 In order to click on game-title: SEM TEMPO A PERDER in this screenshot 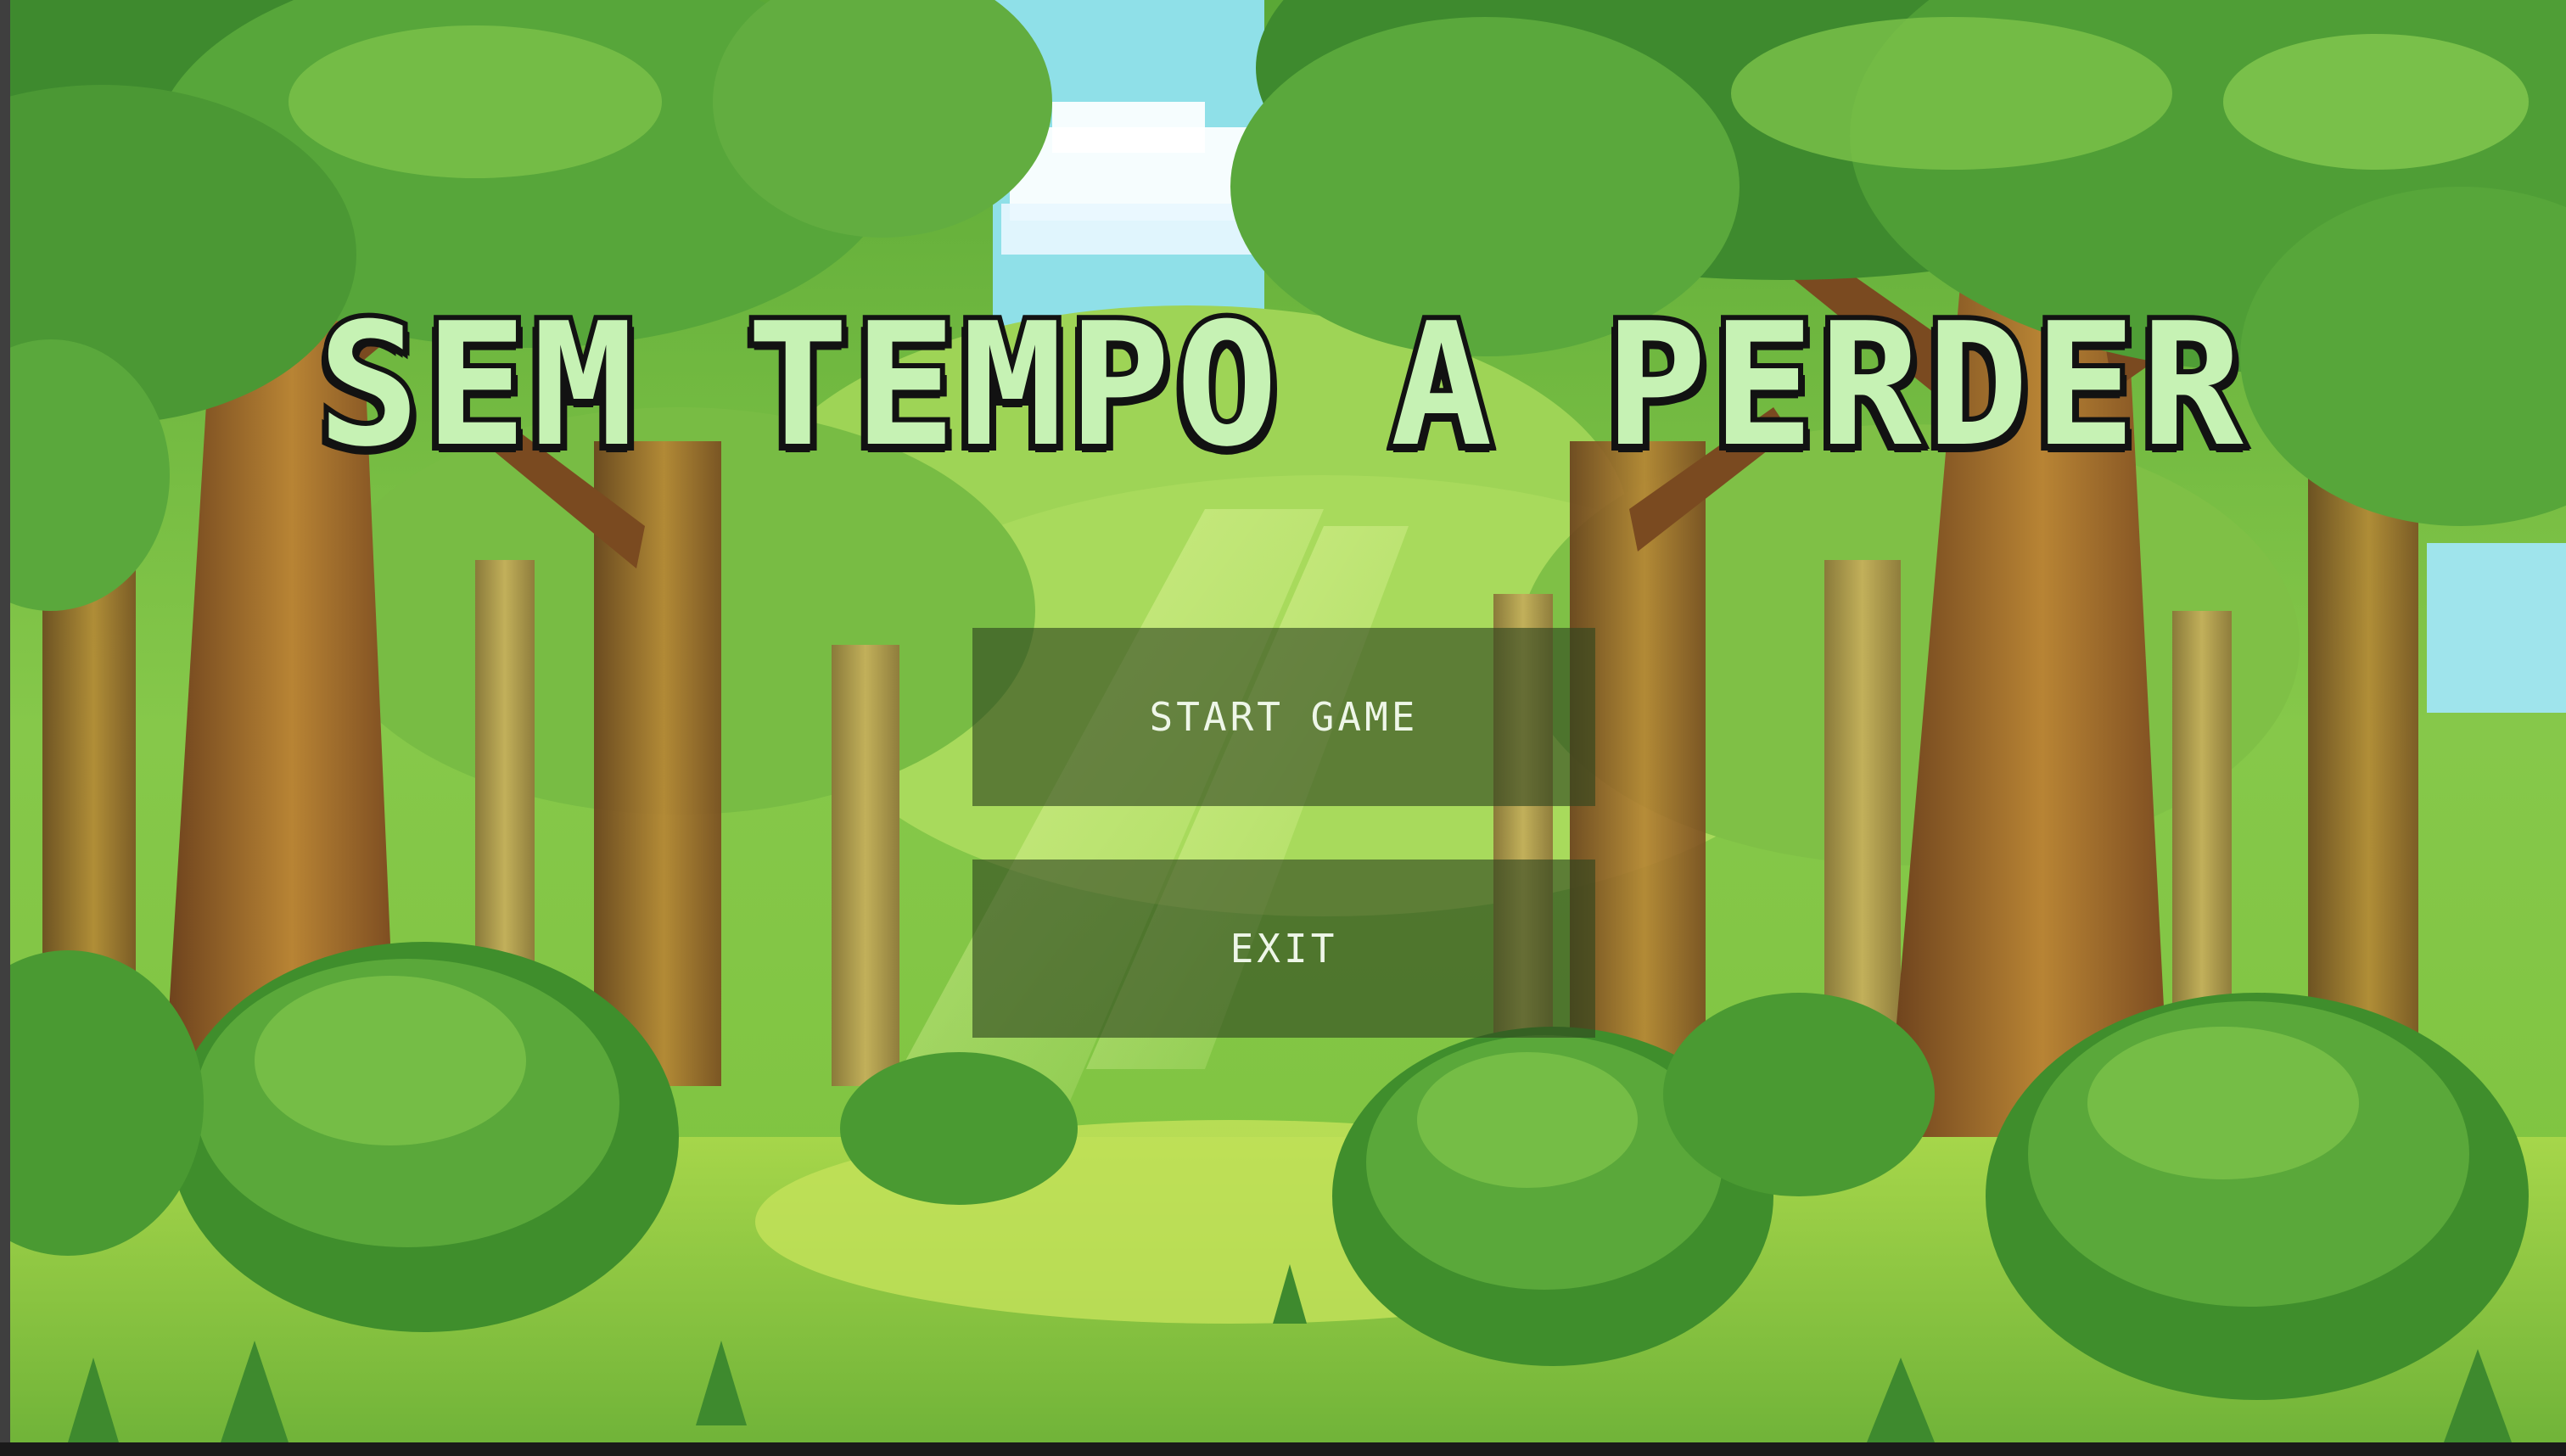, I will do `click(1280, 385)`.